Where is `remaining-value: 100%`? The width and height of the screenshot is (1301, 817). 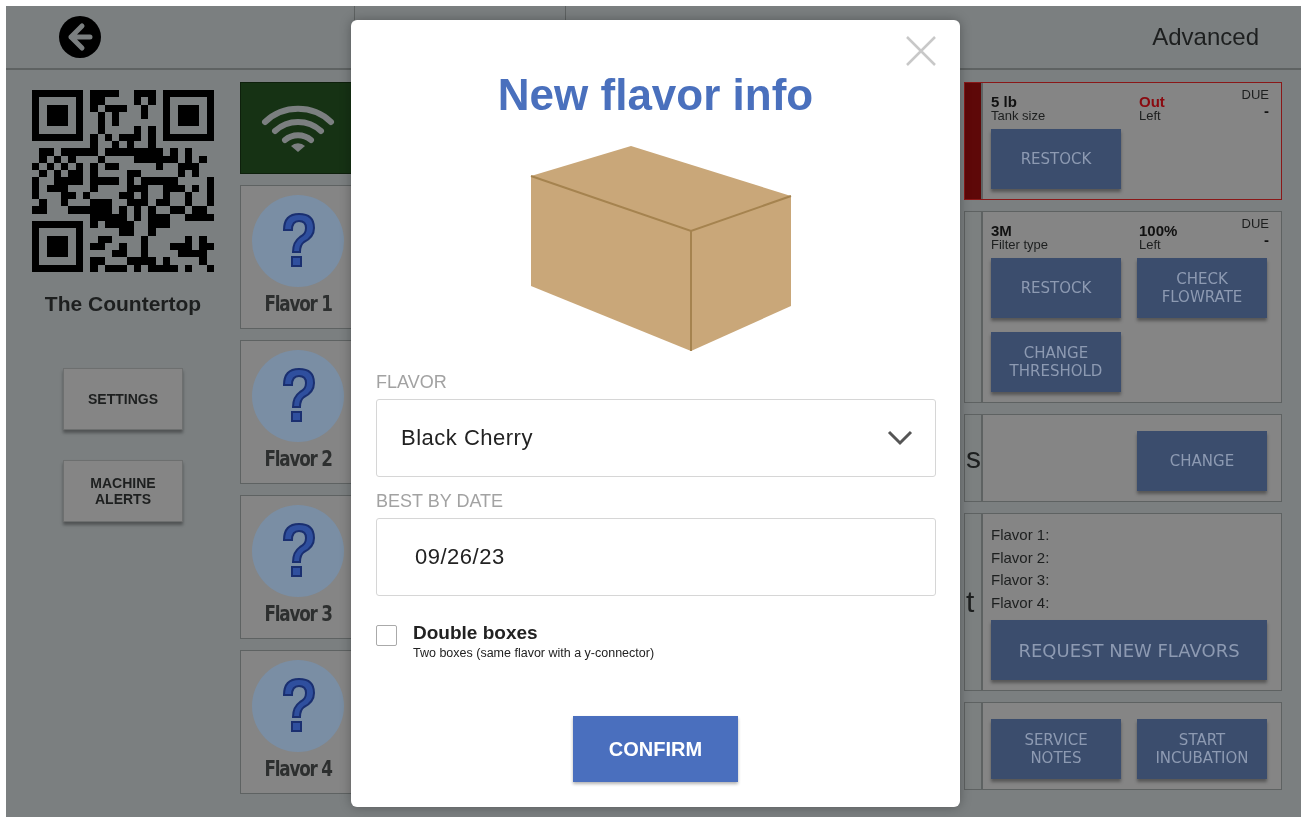
remaining-value: 100% is located at coordinates (1159, 230).